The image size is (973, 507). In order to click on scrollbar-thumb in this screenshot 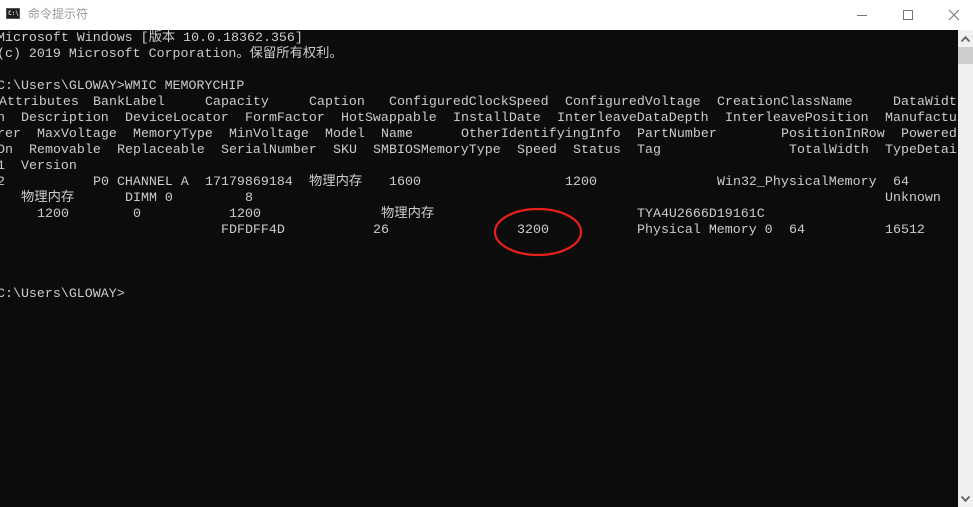, I will do `click(965, 55)`.